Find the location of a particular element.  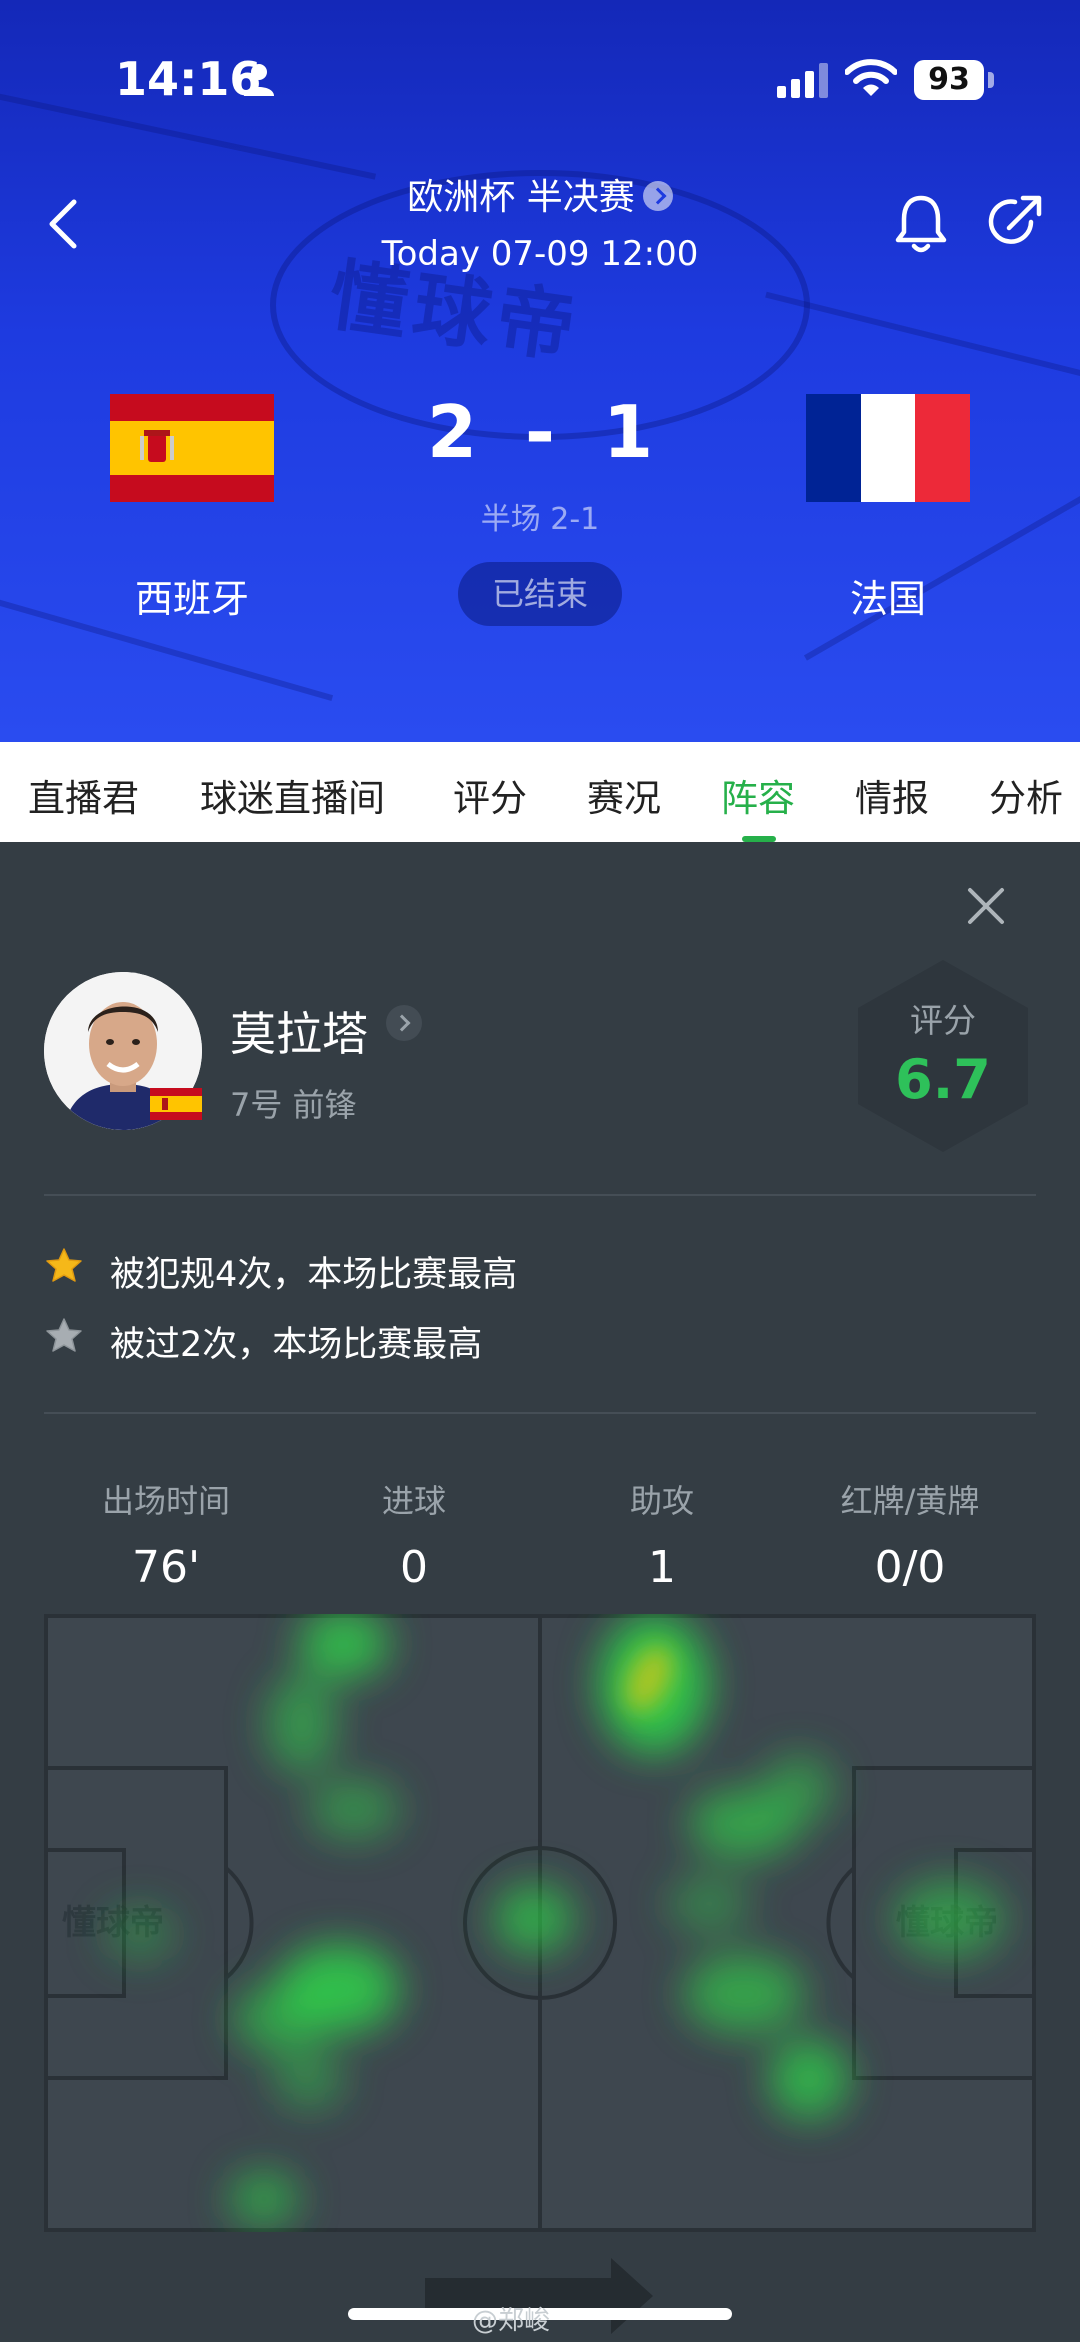

stat-label: 进球 is located at coordinates (413, 1501).